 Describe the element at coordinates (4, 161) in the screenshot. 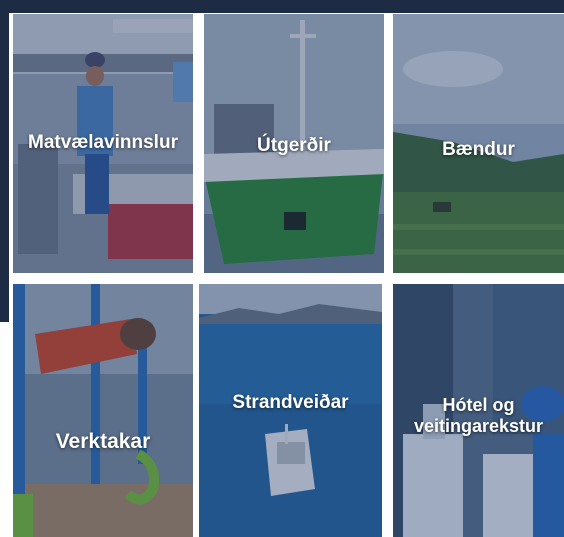

I see `left-frame-bar` at that location.